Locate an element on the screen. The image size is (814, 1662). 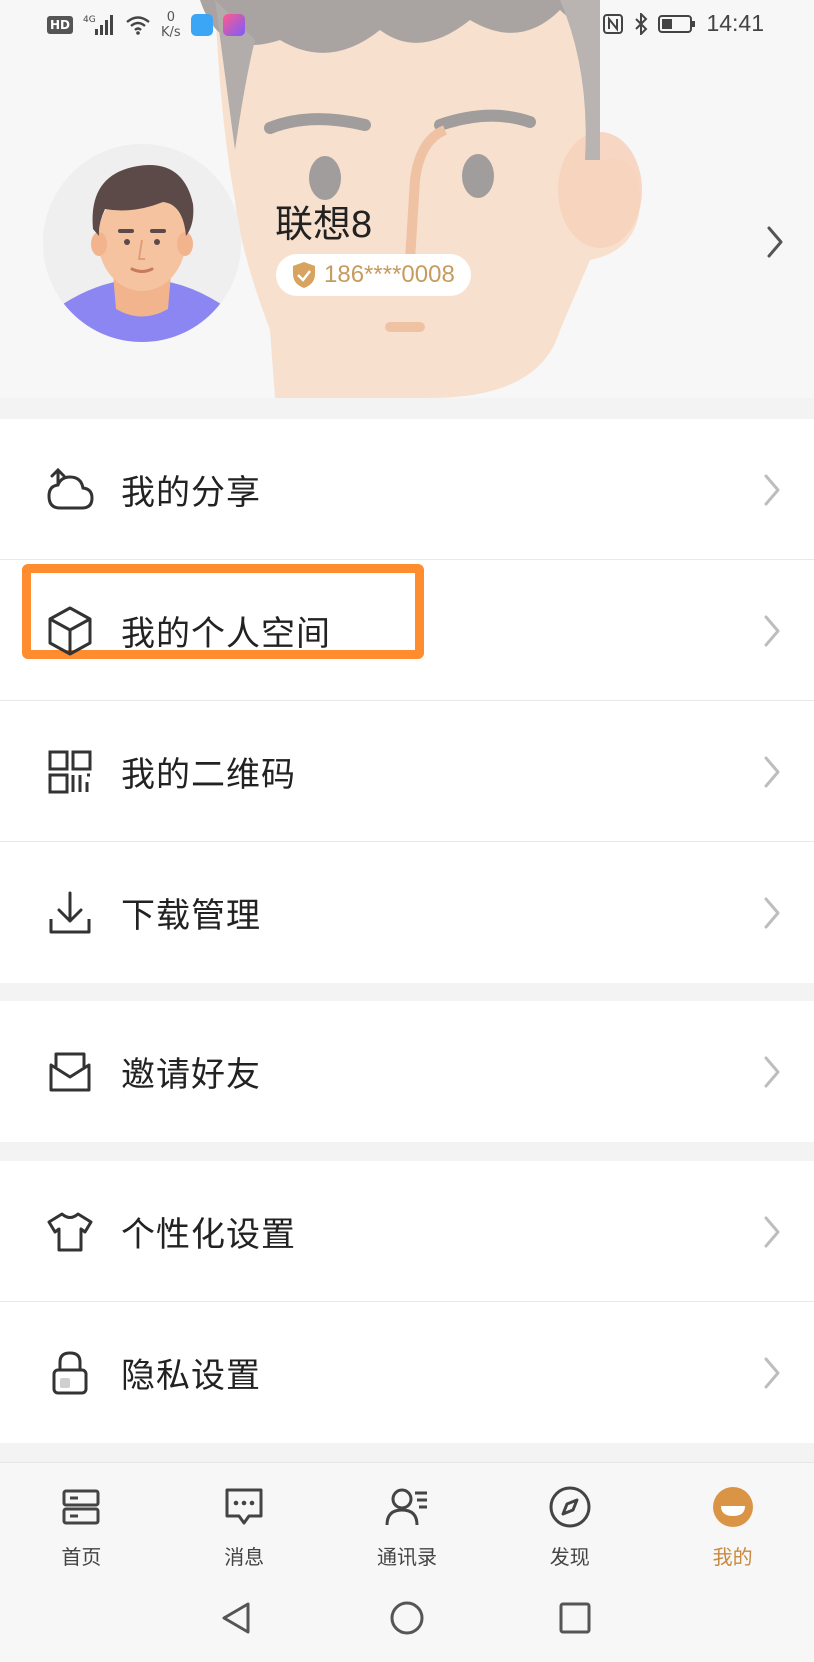
avatar-illustration is located at coordinates (142, 243).